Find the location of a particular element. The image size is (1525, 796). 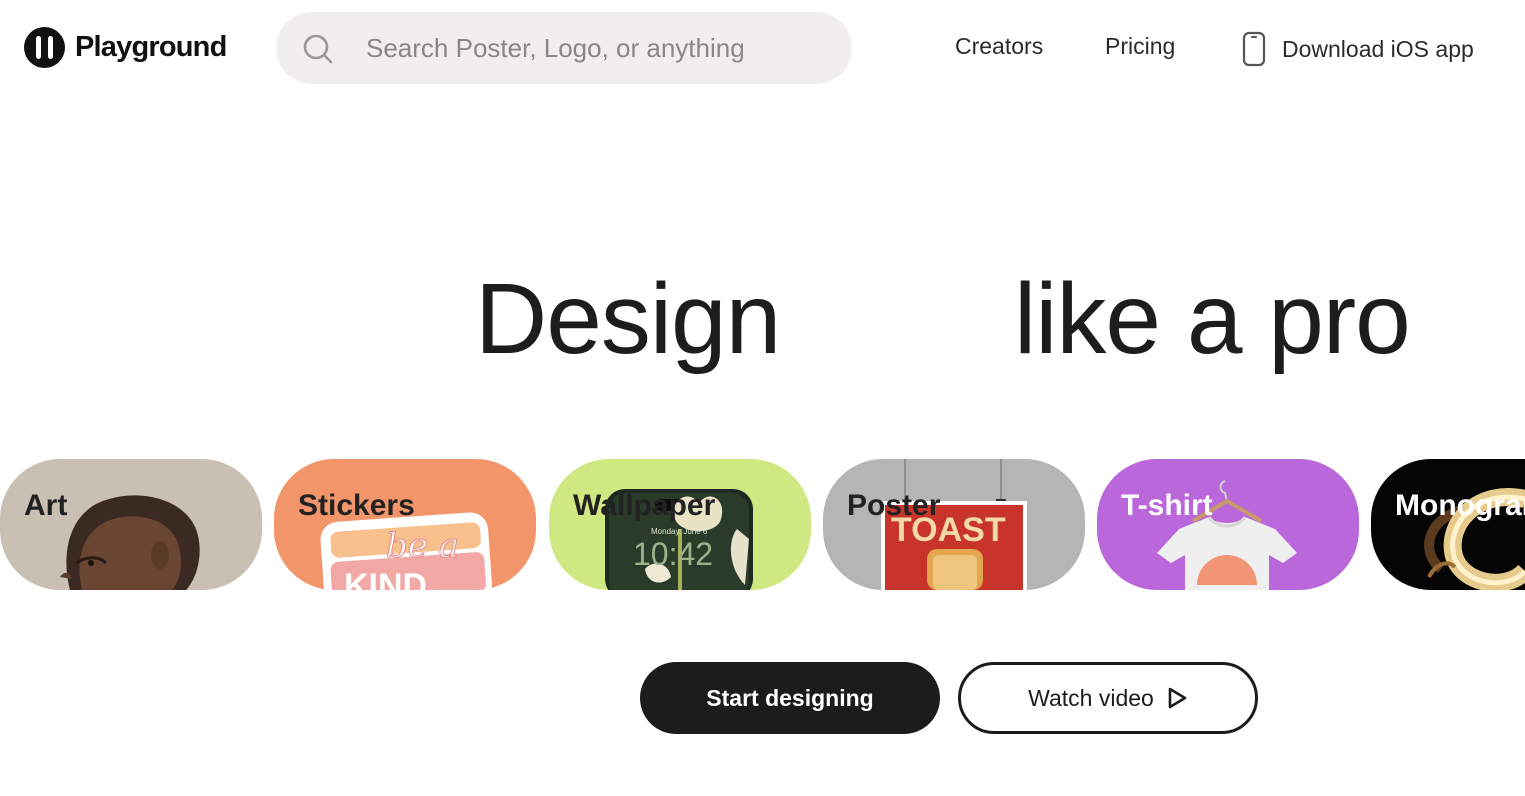

wallpaper-date-text: Monday, June 6 is located at coordinates (679, 531).